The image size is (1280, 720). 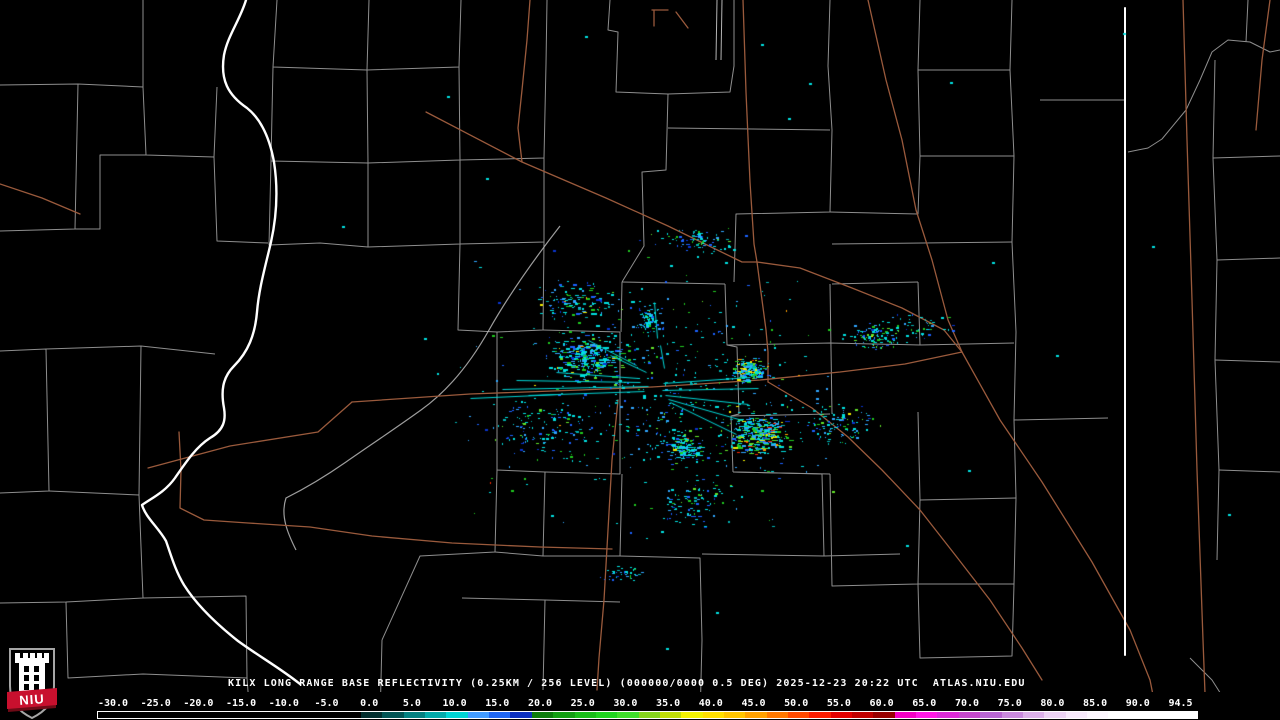 I want to click on colorbar-label: 30.0, so click(x=625, y=703).